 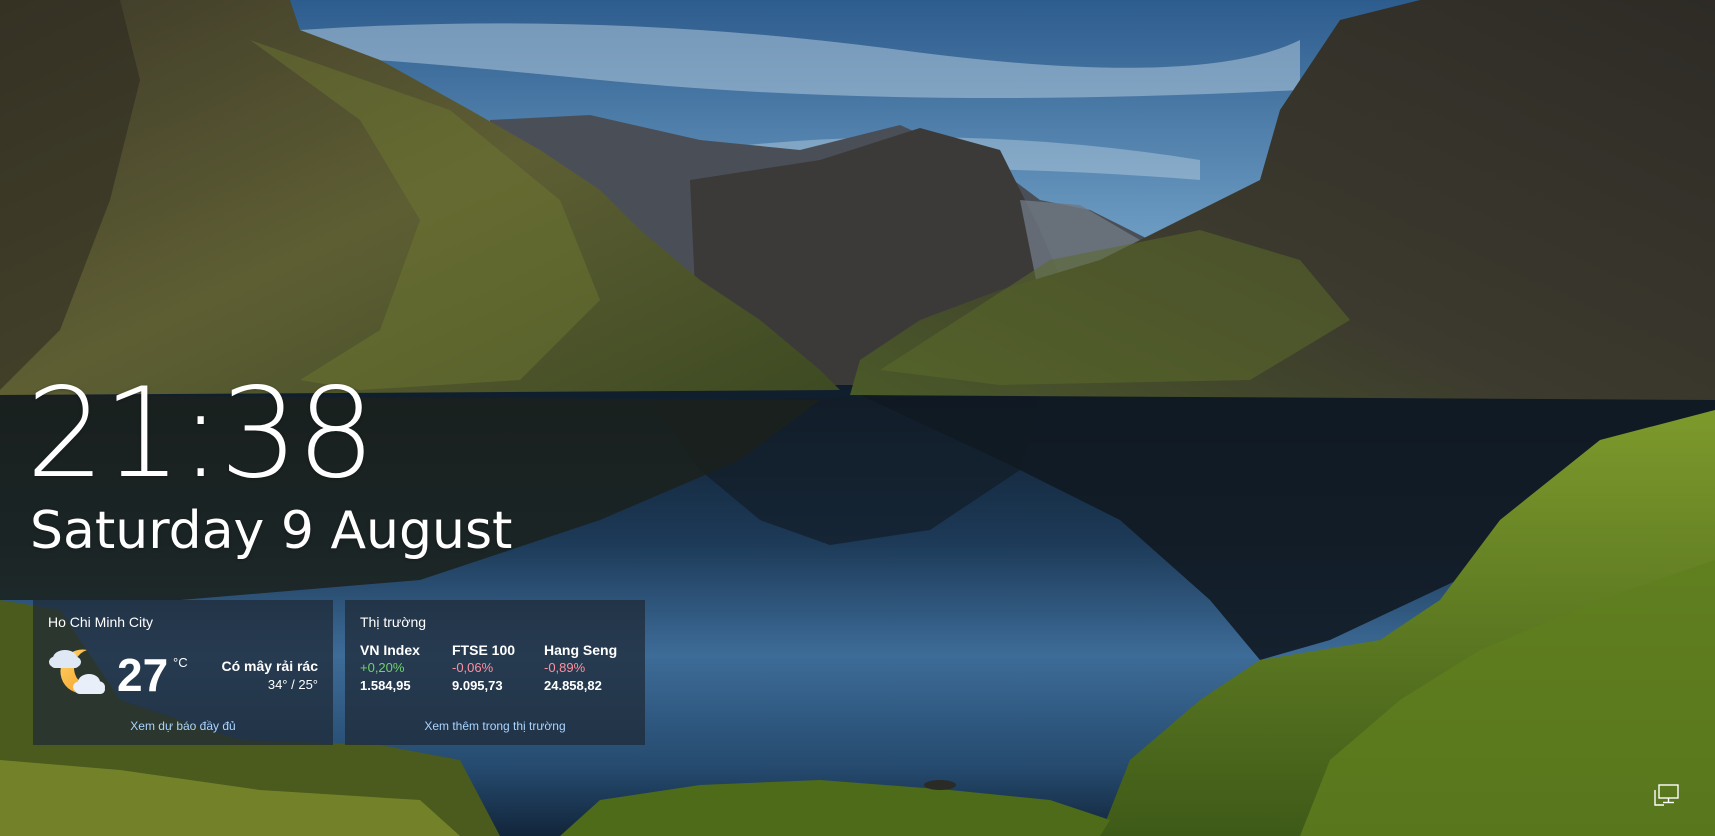 I want to click on market-index-ftse: FTSE 100 -0,06% 9.095,73, so click(x=497, y=668).